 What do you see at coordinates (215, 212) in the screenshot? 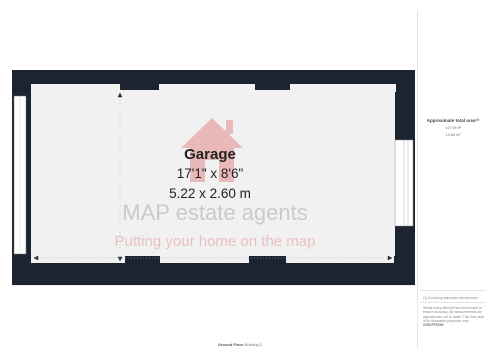
I see `watermark-name: MAP estate agents` at bounding box center [215, 212].